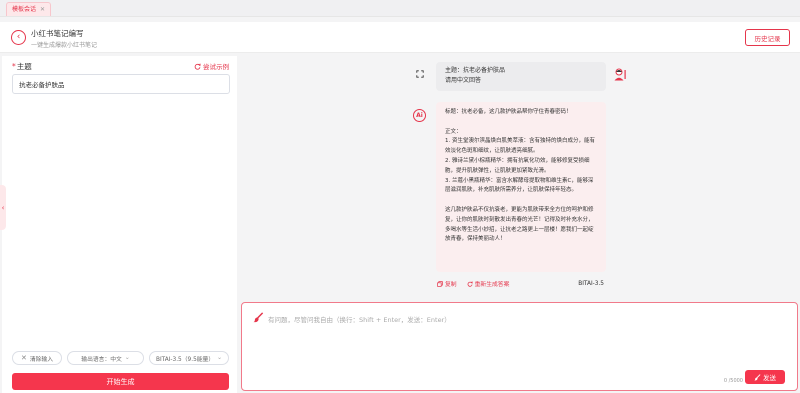  What do you see at coordinates (620, 74) in the screenshot?
I see `user-avatar-icon` at bounding box center [620, 74].